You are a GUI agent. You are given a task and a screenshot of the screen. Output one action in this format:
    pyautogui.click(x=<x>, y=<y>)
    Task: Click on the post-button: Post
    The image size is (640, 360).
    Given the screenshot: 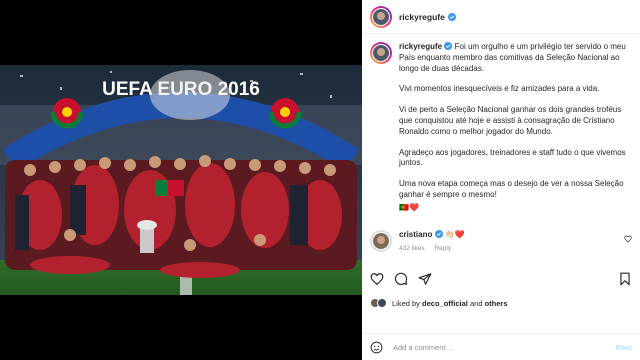 What is the action you would take?
    pyautogui.click(x=624, y=347)
    